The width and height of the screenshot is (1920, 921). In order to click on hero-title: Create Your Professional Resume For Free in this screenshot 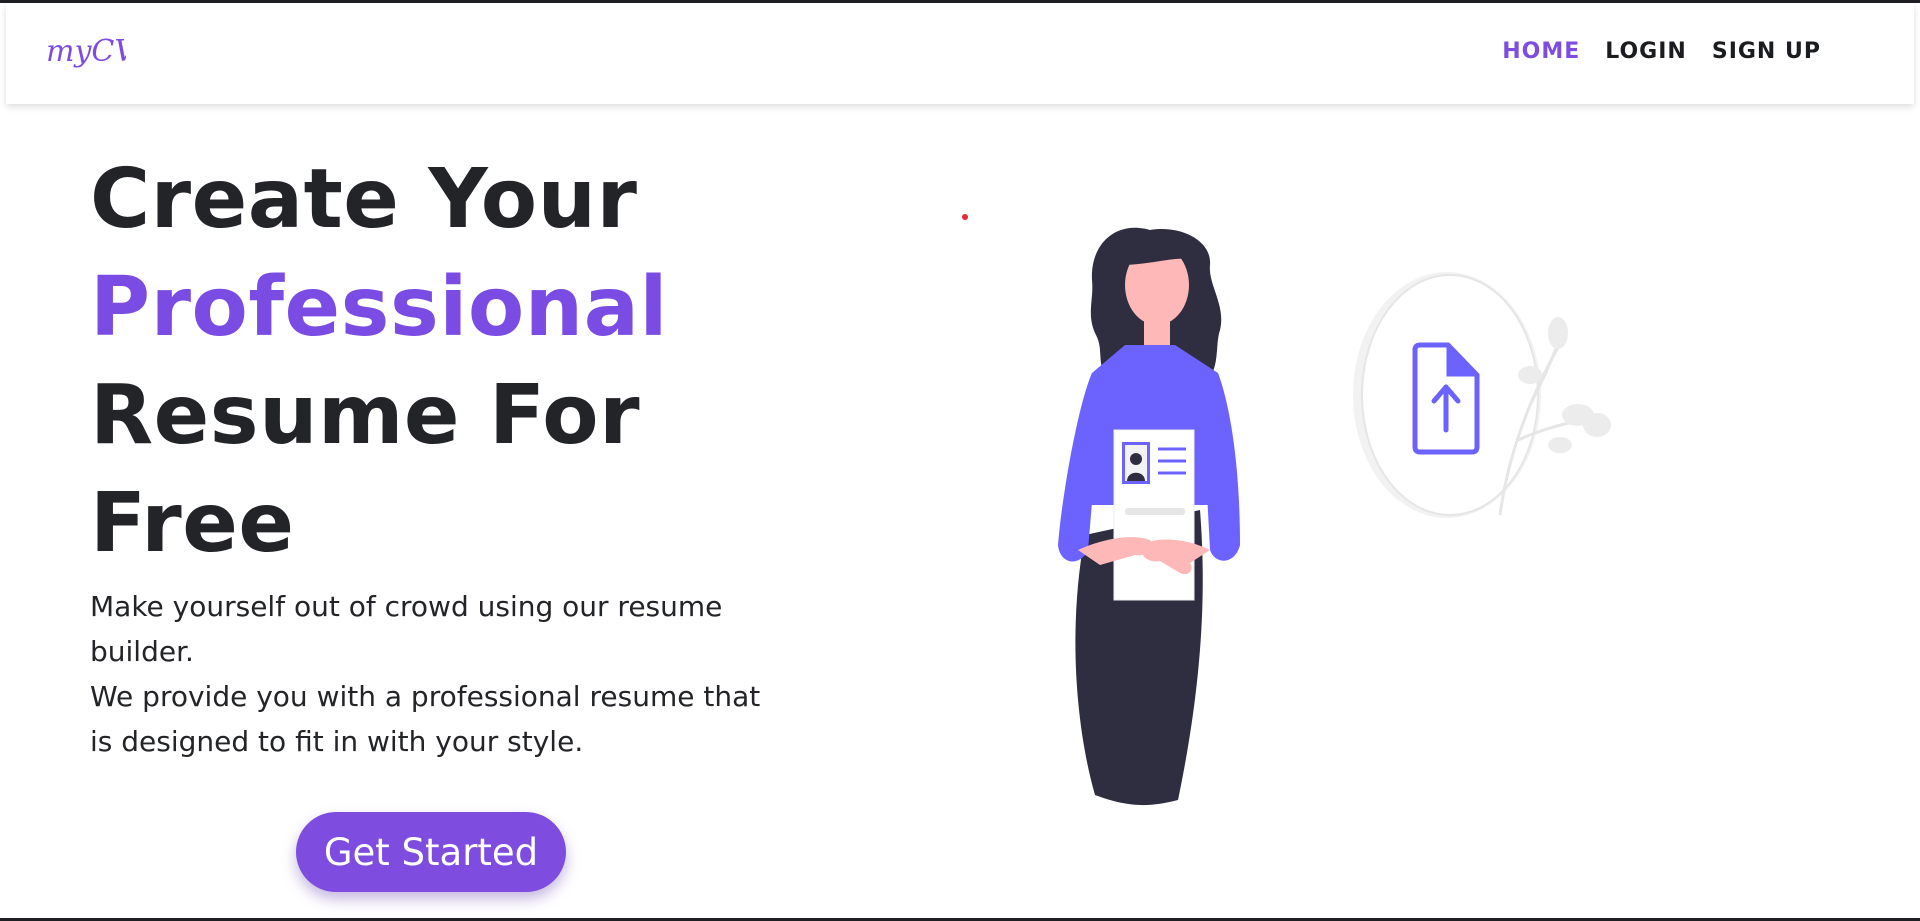, I will do `click(379, 362)`.